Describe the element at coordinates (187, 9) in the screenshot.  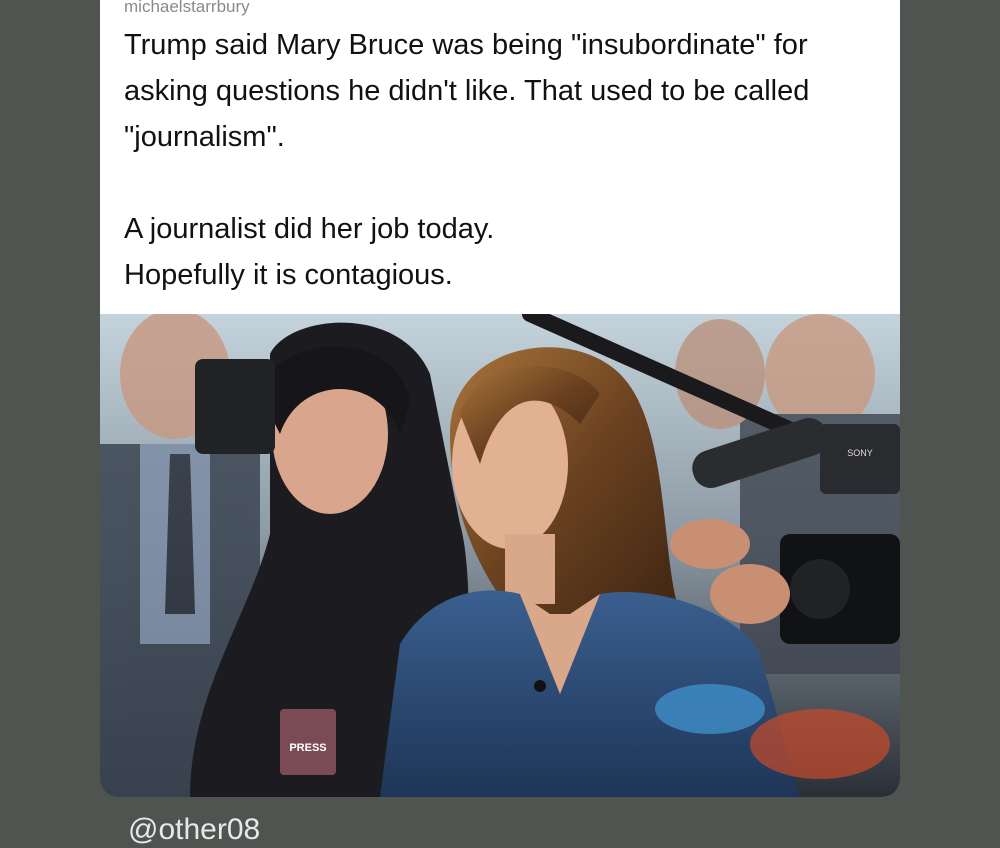
I see `post-username: michaelstarrbury` at that location.